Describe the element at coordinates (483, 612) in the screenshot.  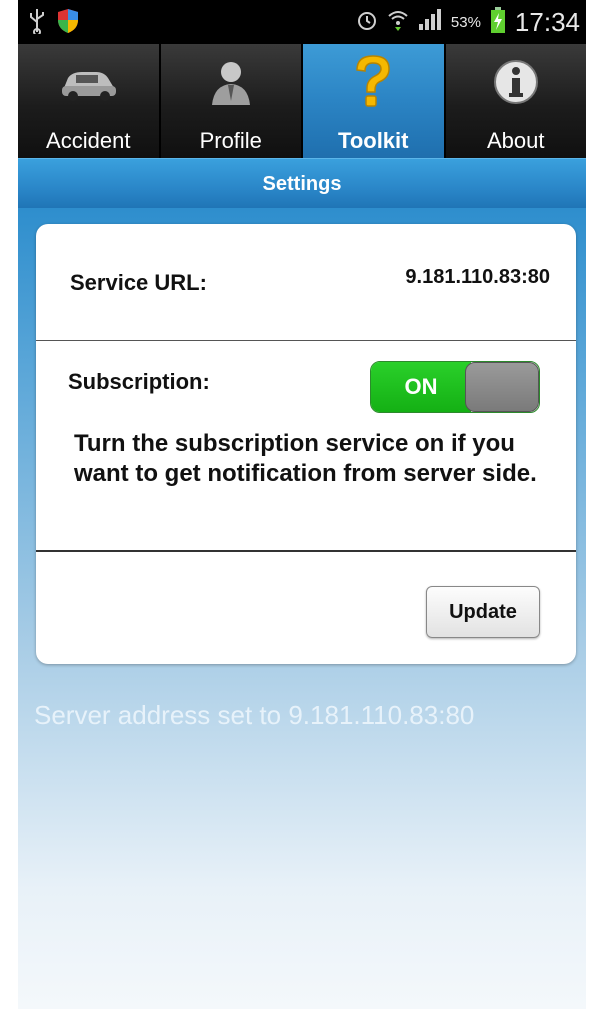
I see `update-button: Update` at that location.